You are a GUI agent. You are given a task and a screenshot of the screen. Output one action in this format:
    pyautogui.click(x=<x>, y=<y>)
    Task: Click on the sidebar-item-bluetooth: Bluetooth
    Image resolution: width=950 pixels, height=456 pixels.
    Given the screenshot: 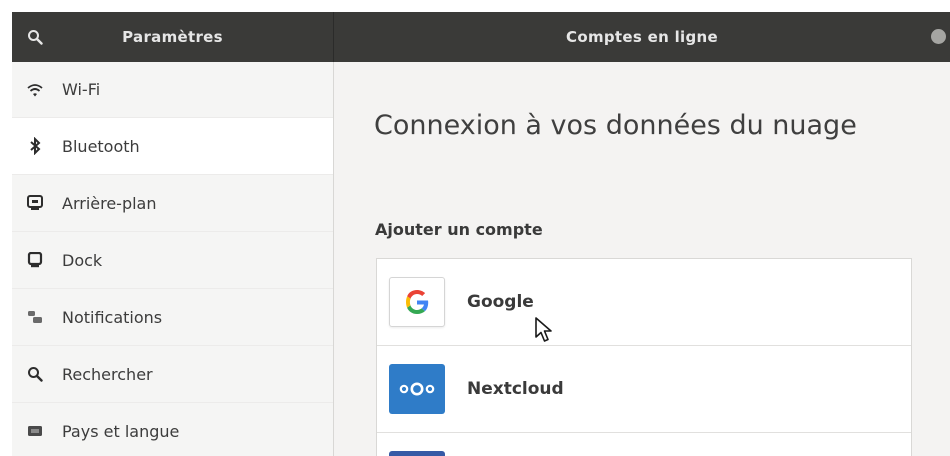 What is the action you would take?
    pyautogui.click(x=172, y=146)
    